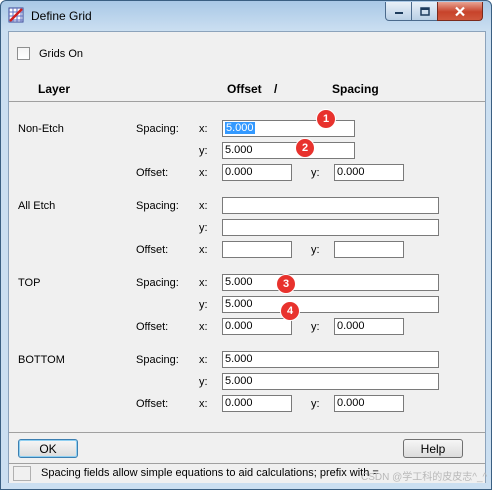  I want to click on selected-text: 5.000, so click(240, 128).